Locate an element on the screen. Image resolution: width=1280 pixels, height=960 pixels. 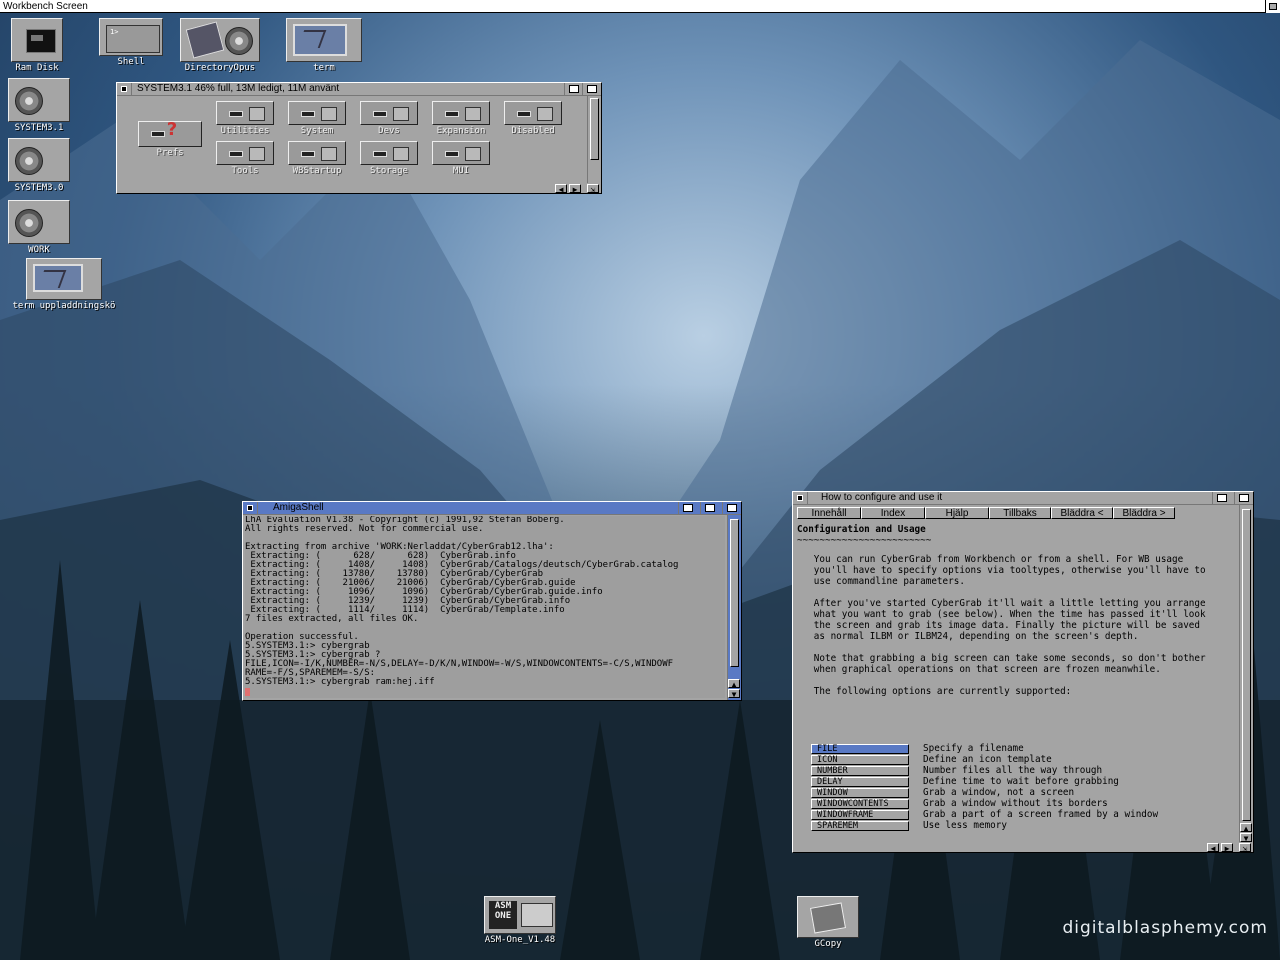
option-description: Grab a window, not a screen is located at coordinates (999, 792).